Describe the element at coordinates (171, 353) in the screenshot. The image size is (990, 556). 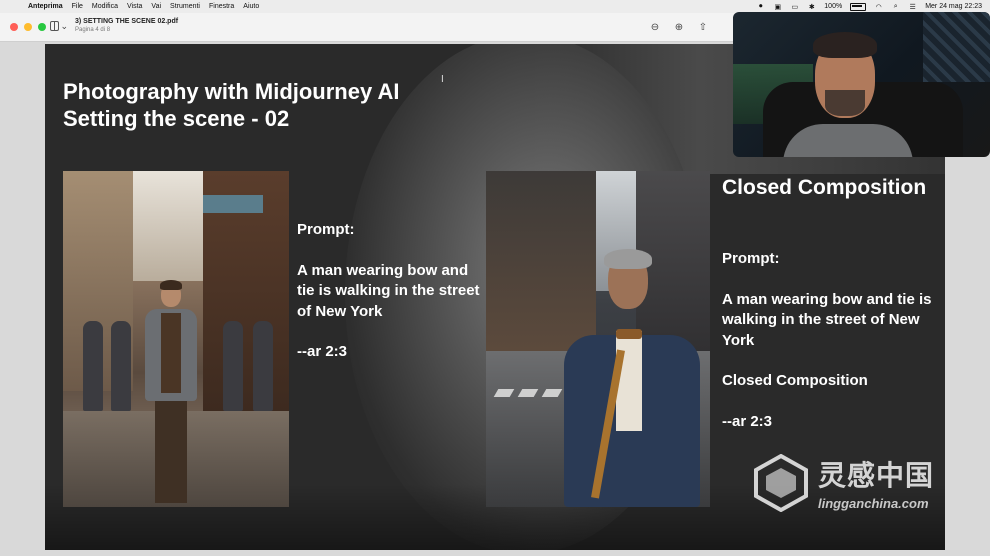
I see `subject-vest` at that location.